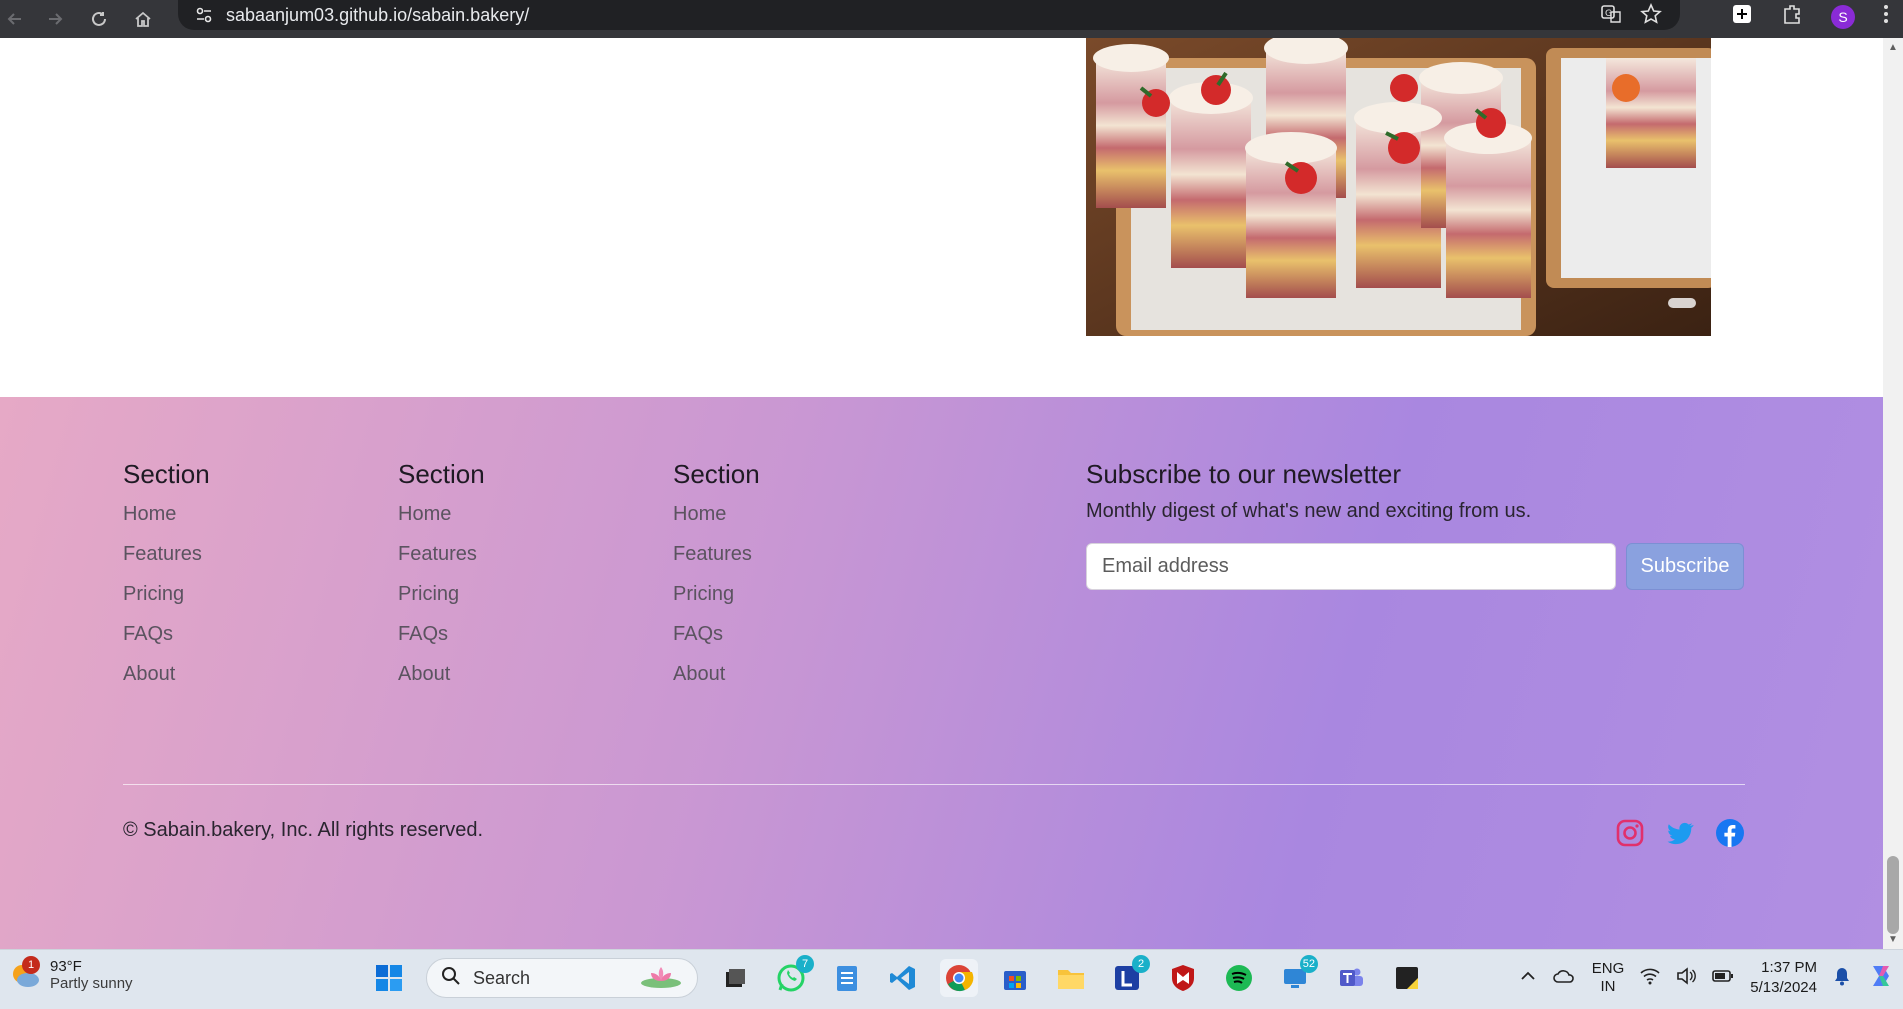 This screenshot has width=1903, height=1009. I want to click on bookmark-star-icon, so click(1651, 16).